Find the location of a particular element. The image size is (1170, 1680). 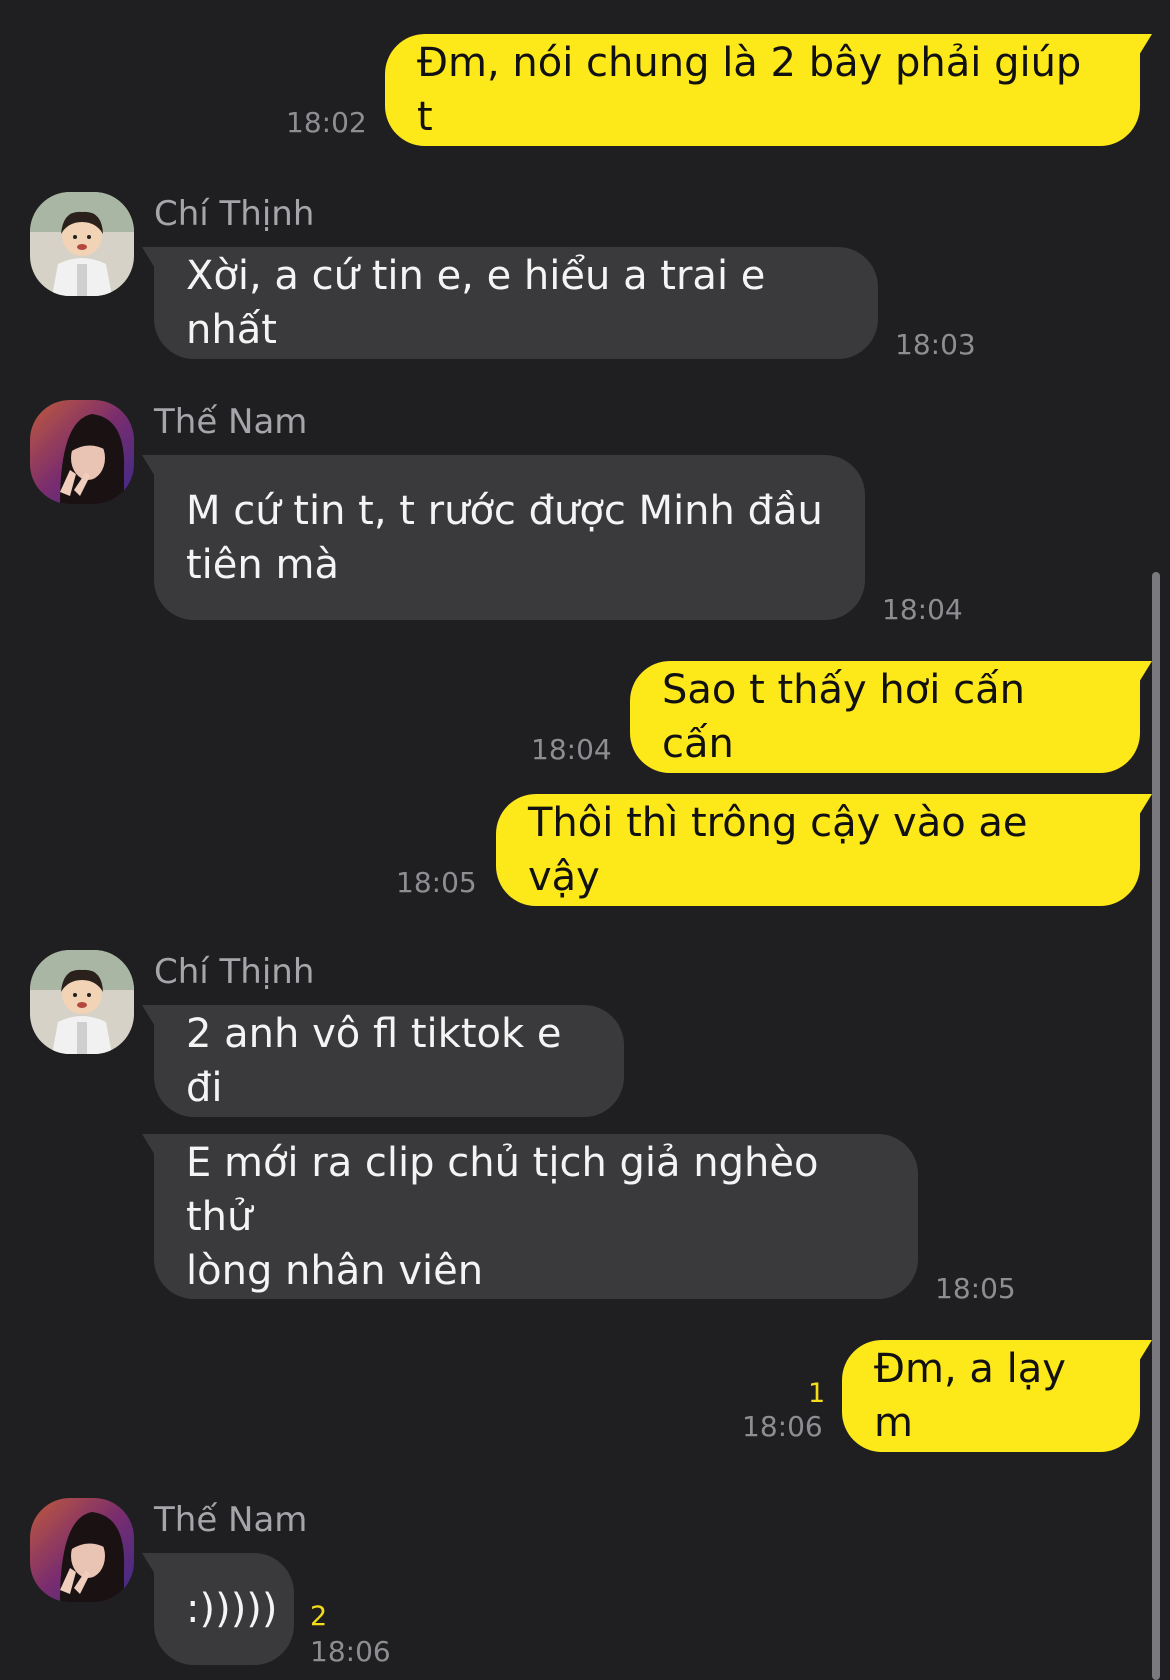

message-time: 18:03 is located at coordinates (935, 344).